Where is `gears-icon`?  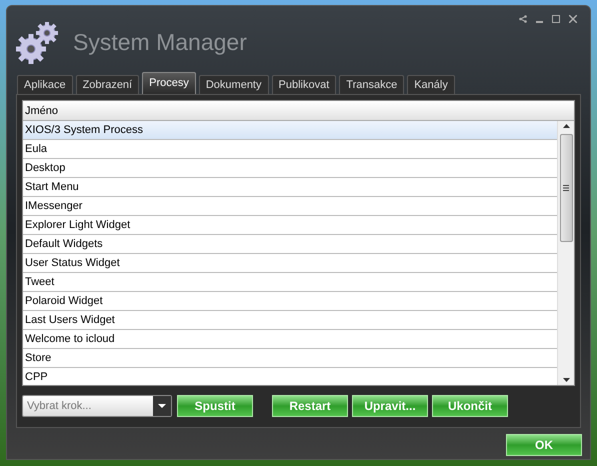
gears-icon is located at coordinates (38, 42).